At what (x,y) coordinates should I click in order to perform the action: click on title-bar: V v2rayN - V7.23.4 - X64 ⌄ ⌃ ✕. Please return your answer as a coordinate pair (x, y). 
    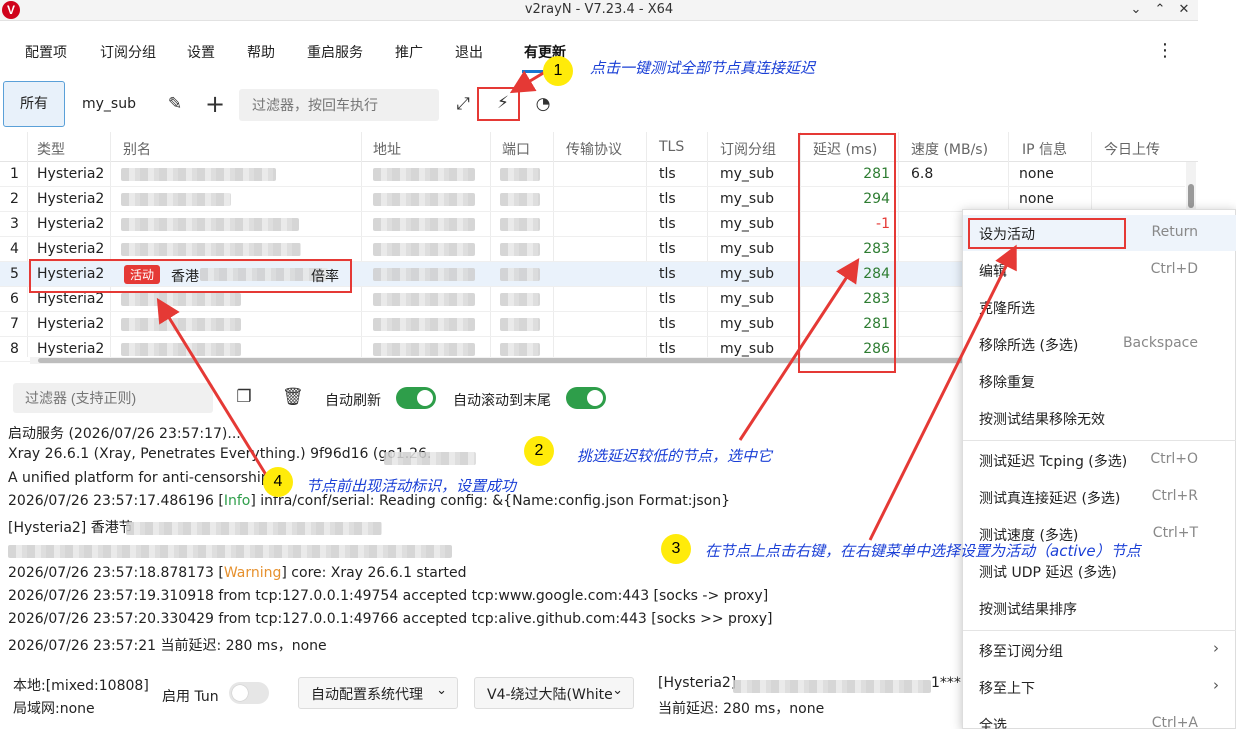
    Looking at the image, I should click on (599, 10).